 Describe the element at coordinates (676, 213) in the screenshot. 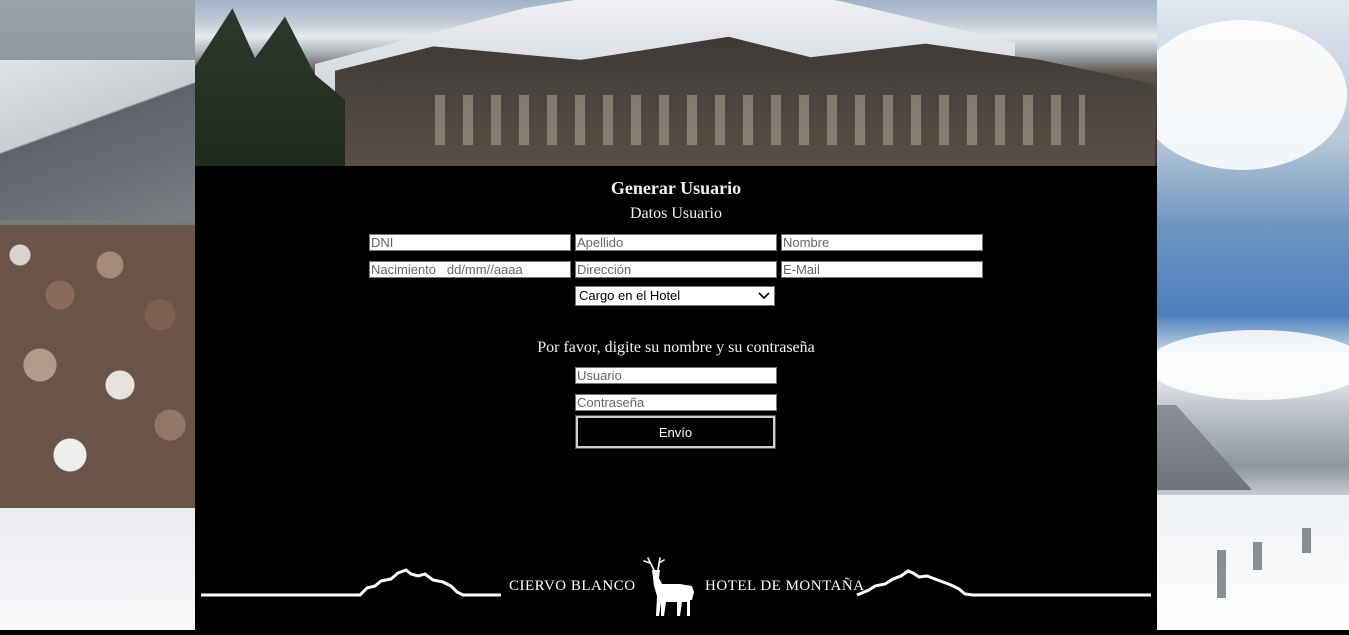

I see `section-title: Datos Usuario` at that location.